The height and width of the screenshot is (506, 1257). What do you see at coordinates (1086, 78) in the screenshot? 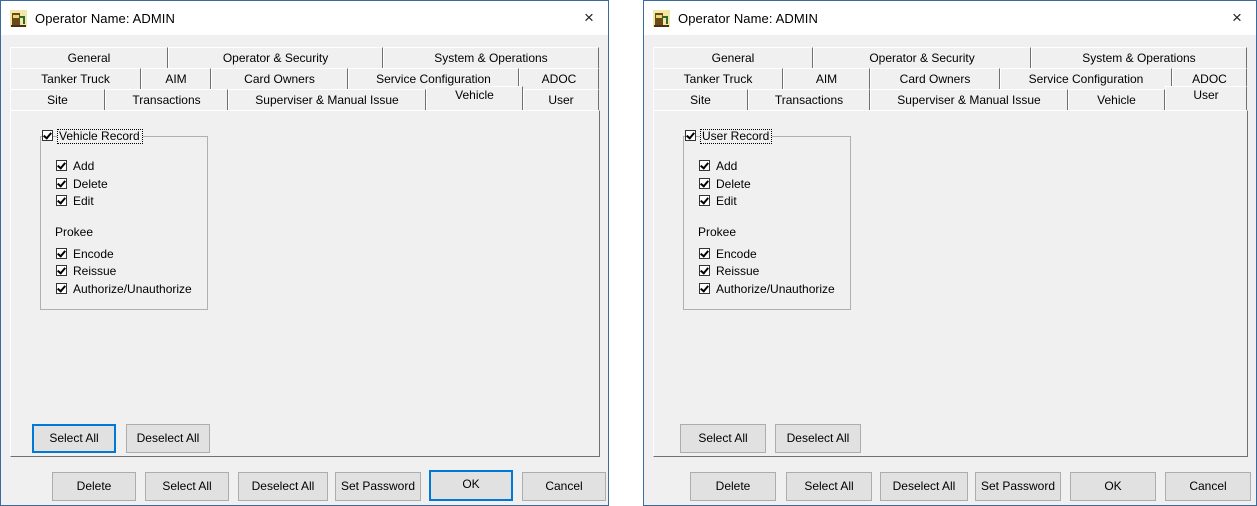
I see `tab-service-configuration: Service Configuration` at bounding box center [1086, 78].